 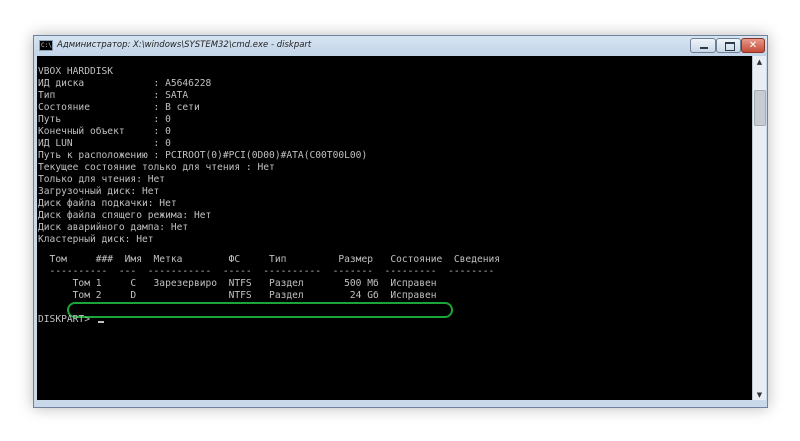 I want to click on volume-row-2: Том 2 D NTFS Раздел 24 Gб Исправен, so click(x=237, y=295).